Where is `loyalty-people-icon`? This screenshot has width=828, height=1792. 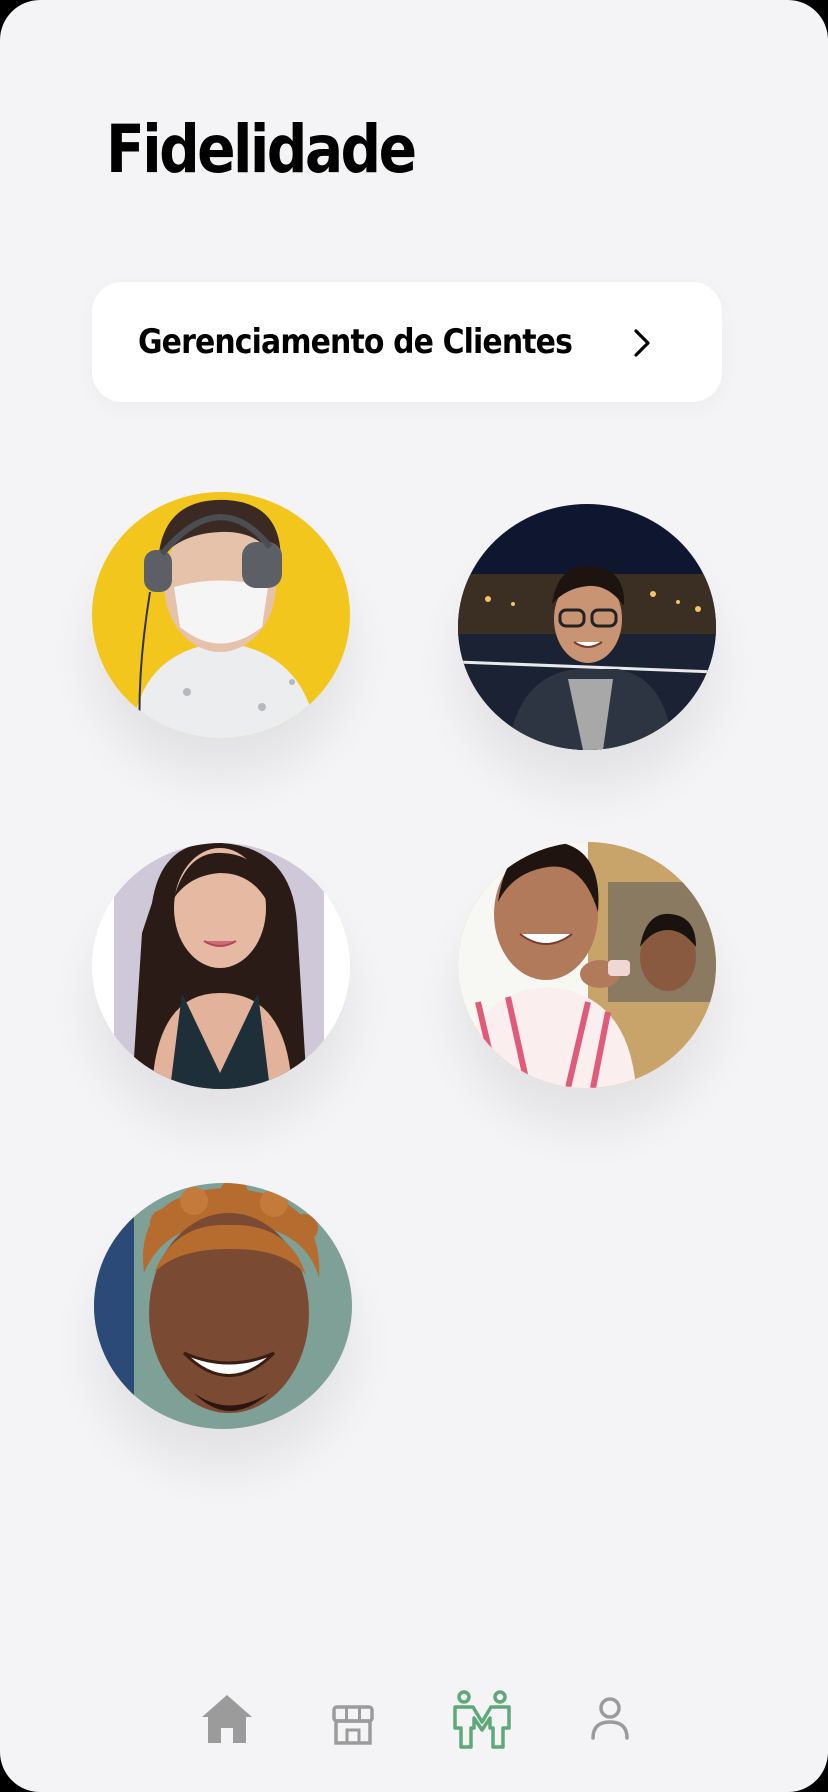
loyalty-people-icon is located at coordinates (482, 1720).